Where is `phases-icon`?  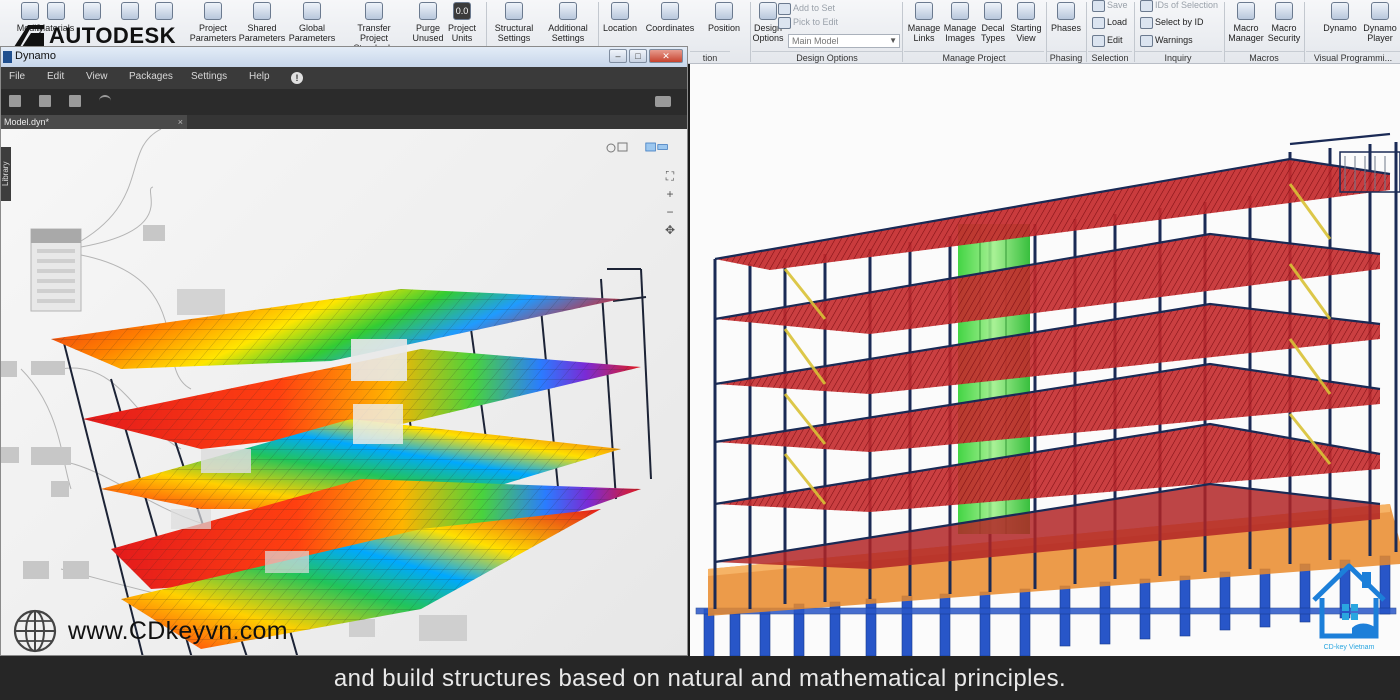 phases-icon is located at coordinates (1066, 11).